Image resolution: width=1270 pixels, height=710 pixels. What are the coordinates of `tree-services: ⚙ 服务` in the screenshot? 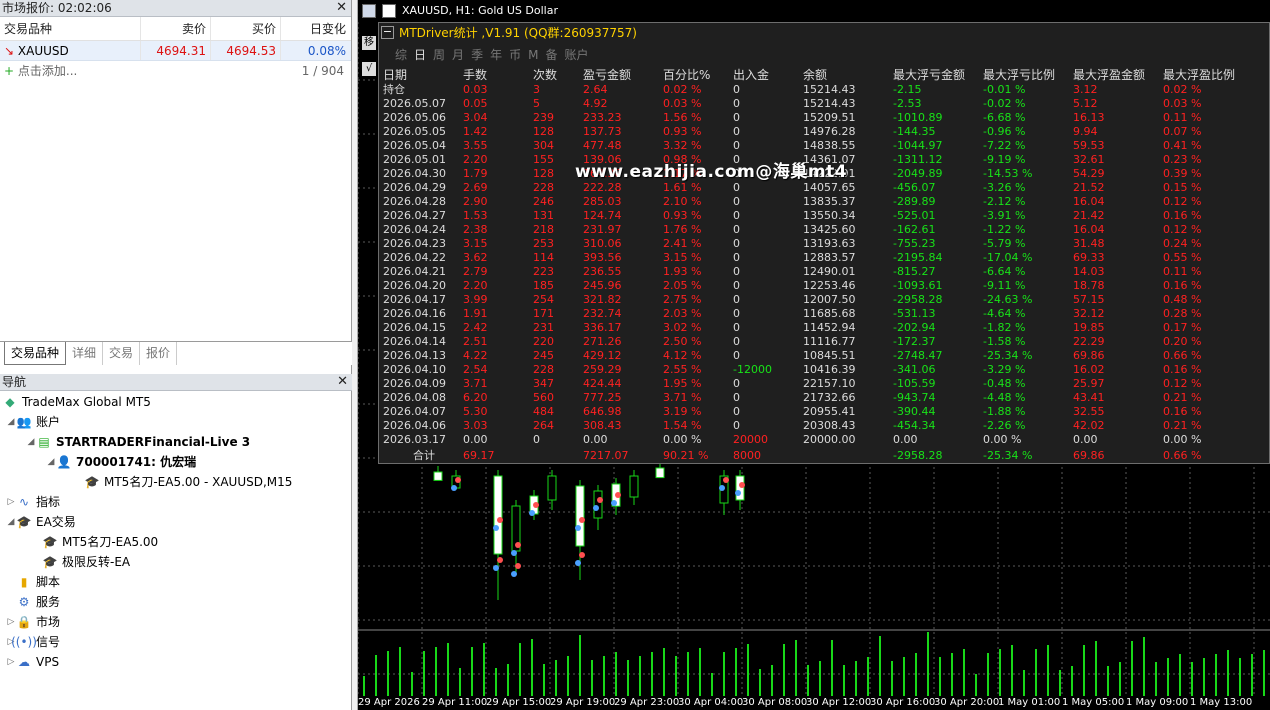 It's located at (176, 602).